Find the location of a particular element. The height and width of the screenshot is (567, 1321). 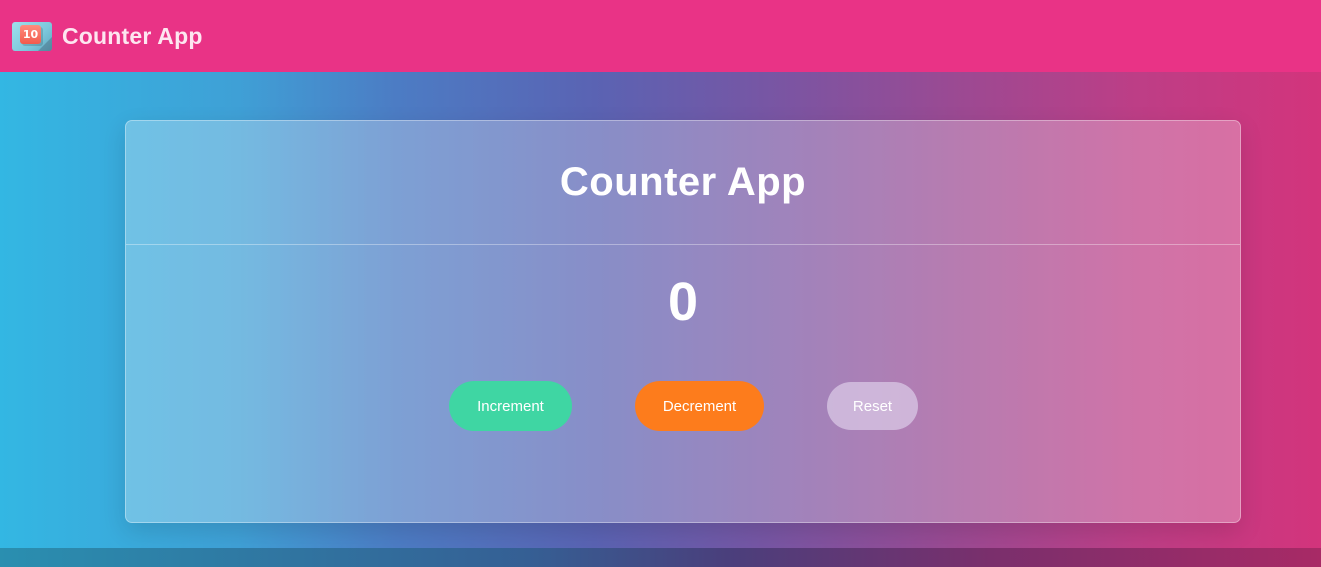

decrement-button: Decrement is located at coordinates (699, 406).